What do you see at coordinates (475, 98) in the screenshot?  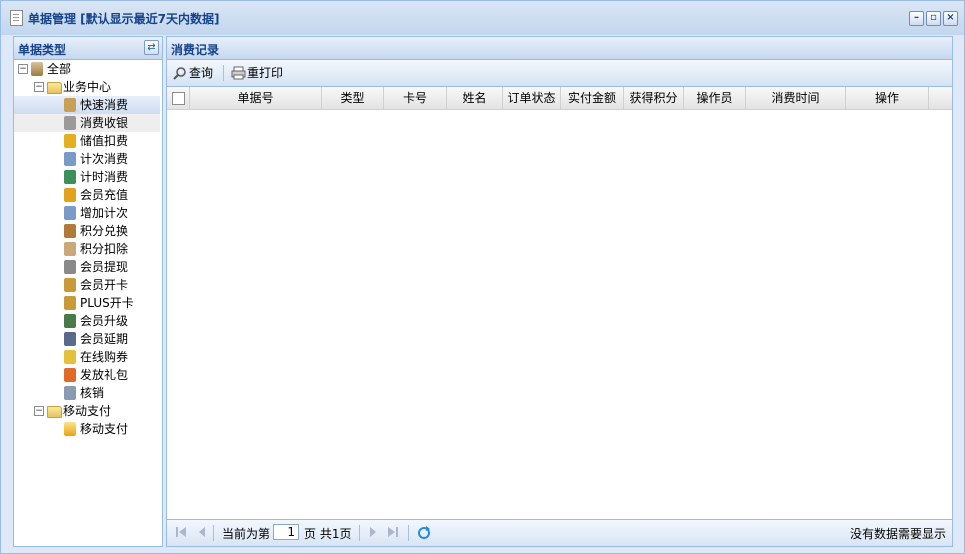 I see `col-name: 姓名` at bounding box center [475, 98].